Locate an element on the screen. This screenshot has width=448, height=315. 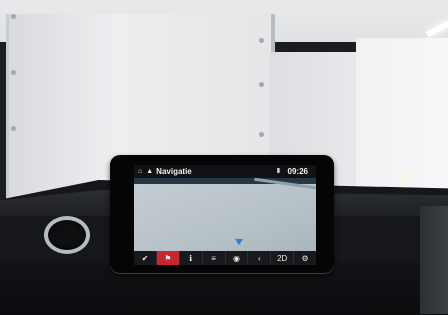
settings-gear-button: ⚙ is located at coordinates (305, 258).